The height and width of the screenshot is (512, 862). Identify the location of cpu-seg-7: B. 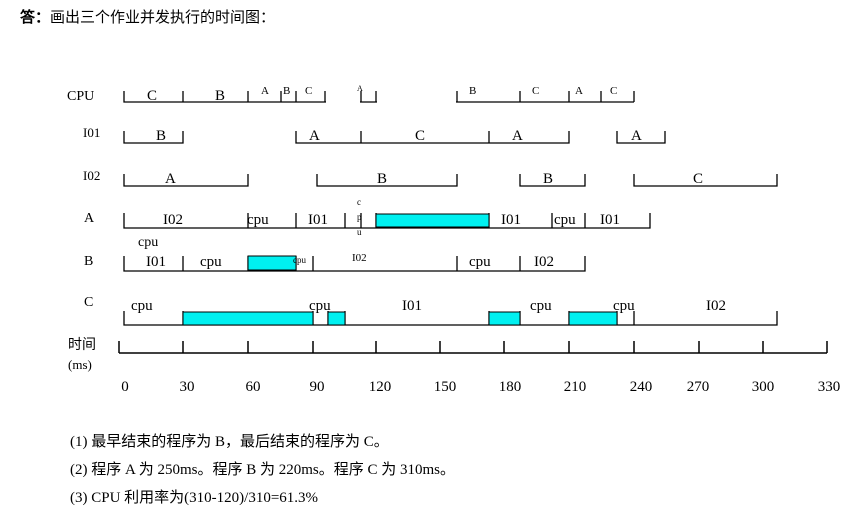
(472, 91).